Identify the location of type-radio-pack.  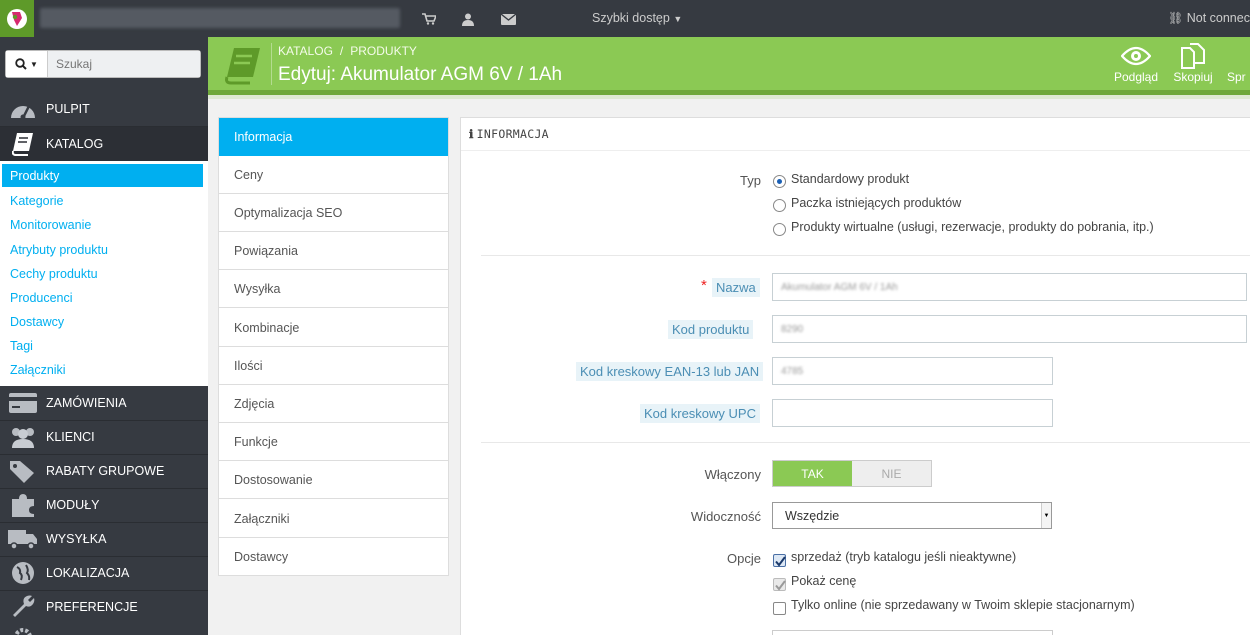
(779, 205).